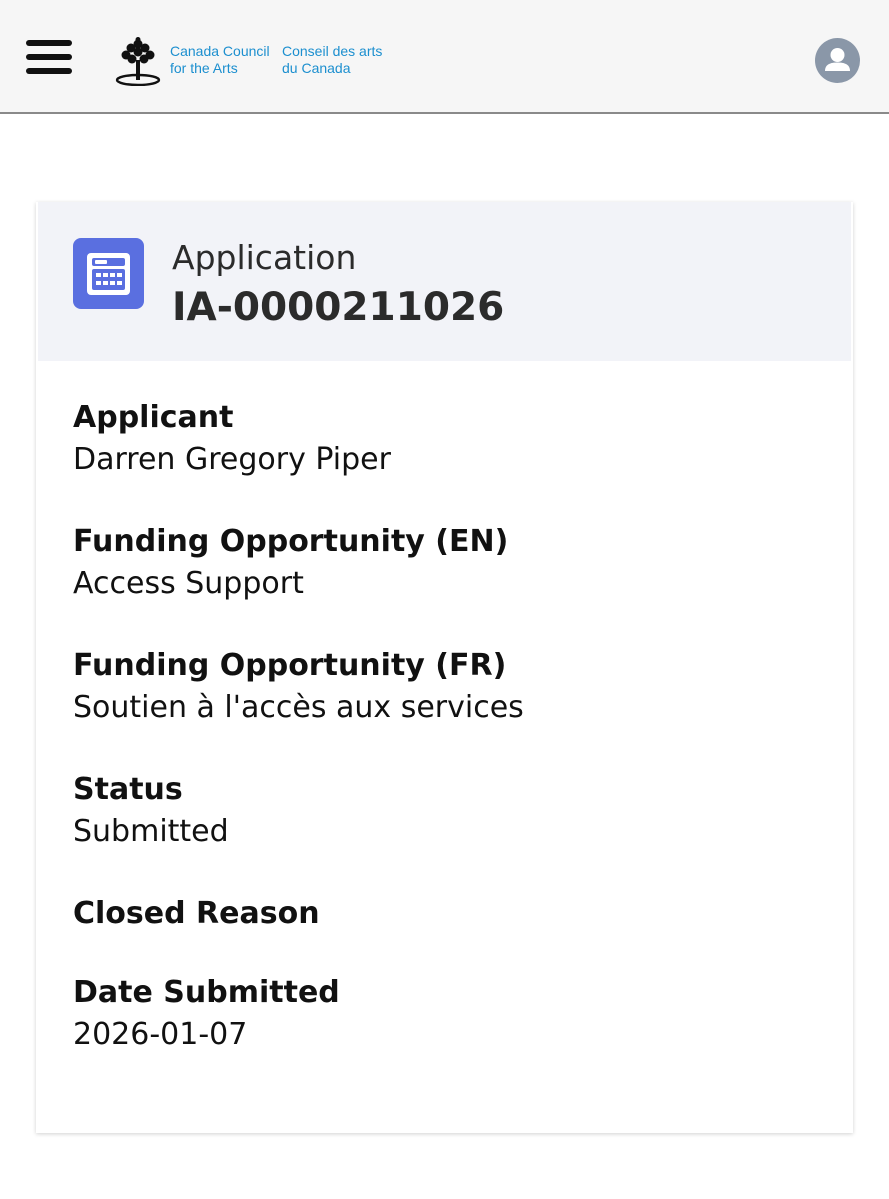  Describe the element at coordinates (160, 1034) in the screenshot. I see `field-value: 2026-01-07` at that location.